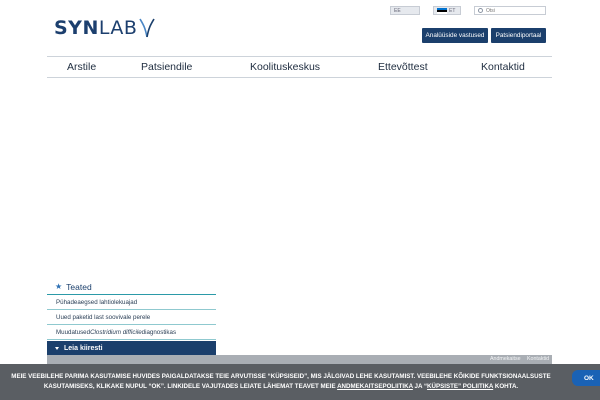 This screenshot has width=600, height=400. What do you see at coordinates (81, 67) in the screenshot?
I see `nav-item-arstile: Arstile` at bounding box center [81, 67].